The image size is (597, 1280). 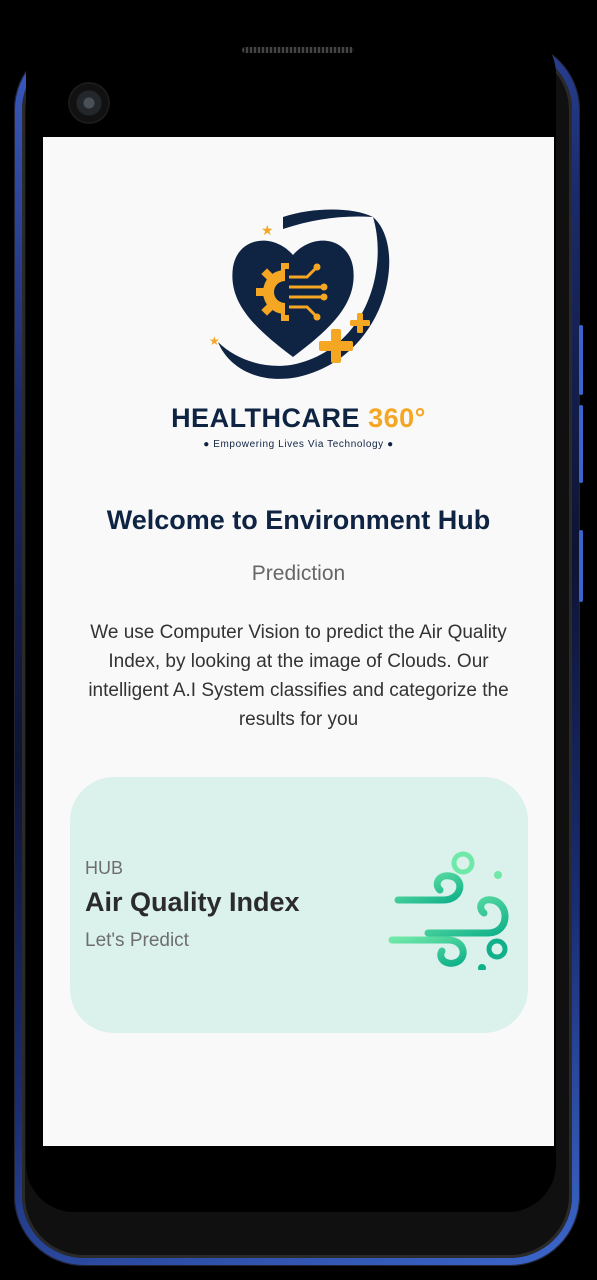 What do you see at coordinates (137, 940) in the screenshot?
I see `card-action-label: Let's Predict` at bounding box center [137, 940].